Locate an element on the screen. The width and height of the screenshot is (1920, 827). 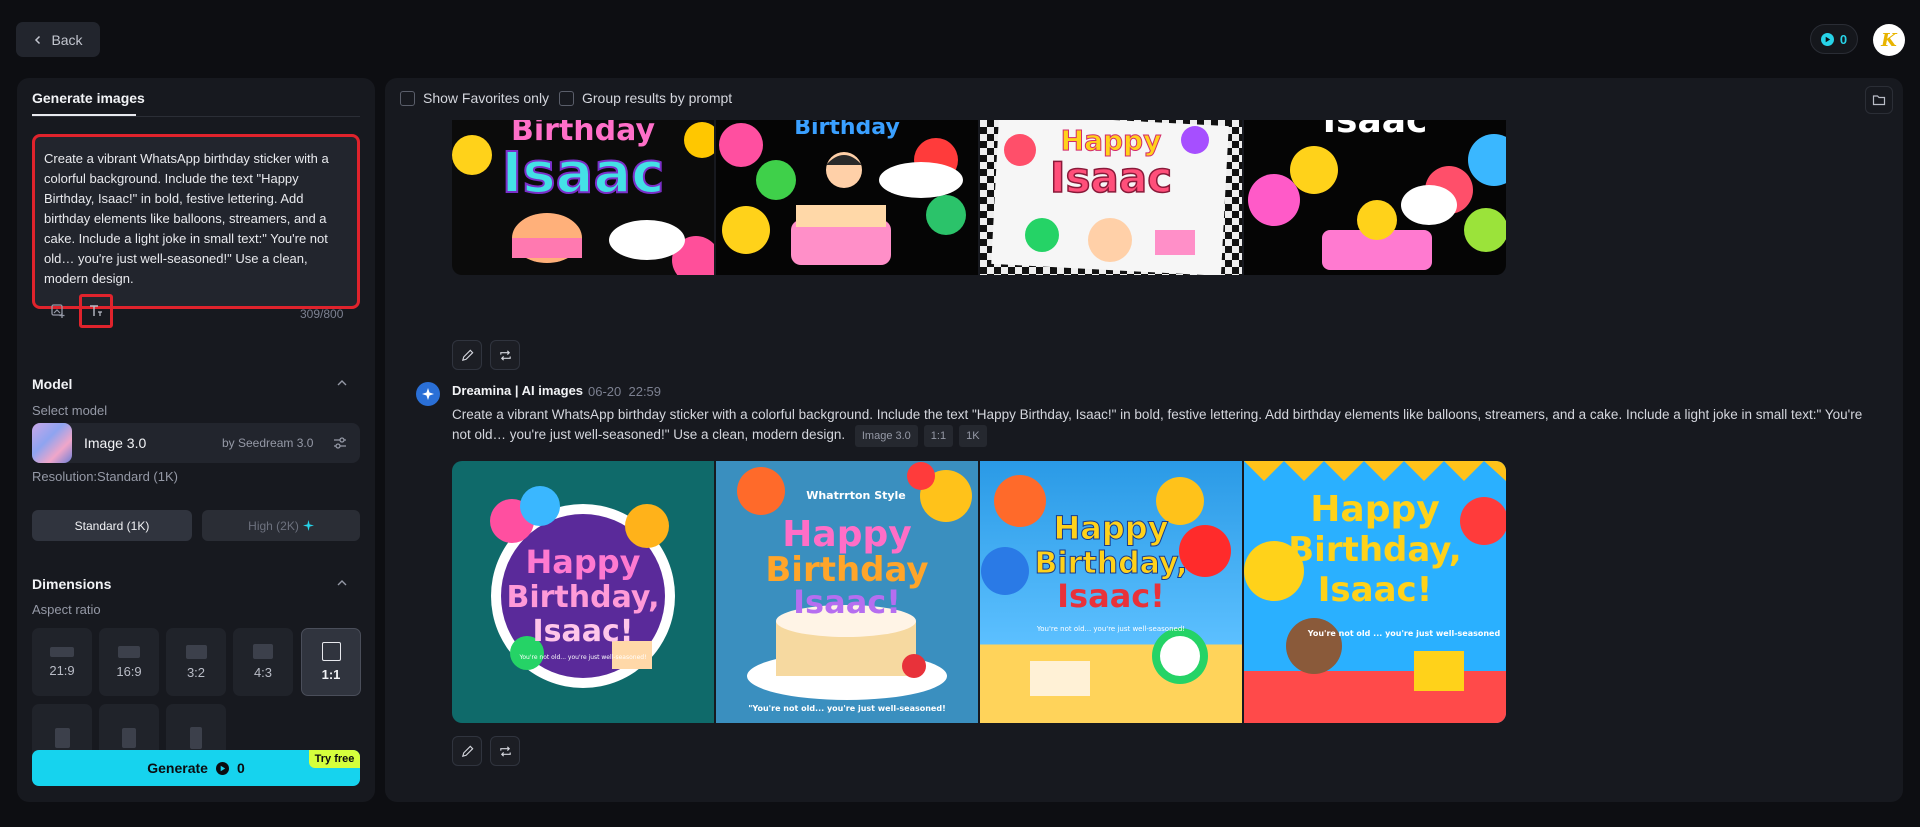
resolution-high-label: High (2K) is located at coordinates (273, 525).